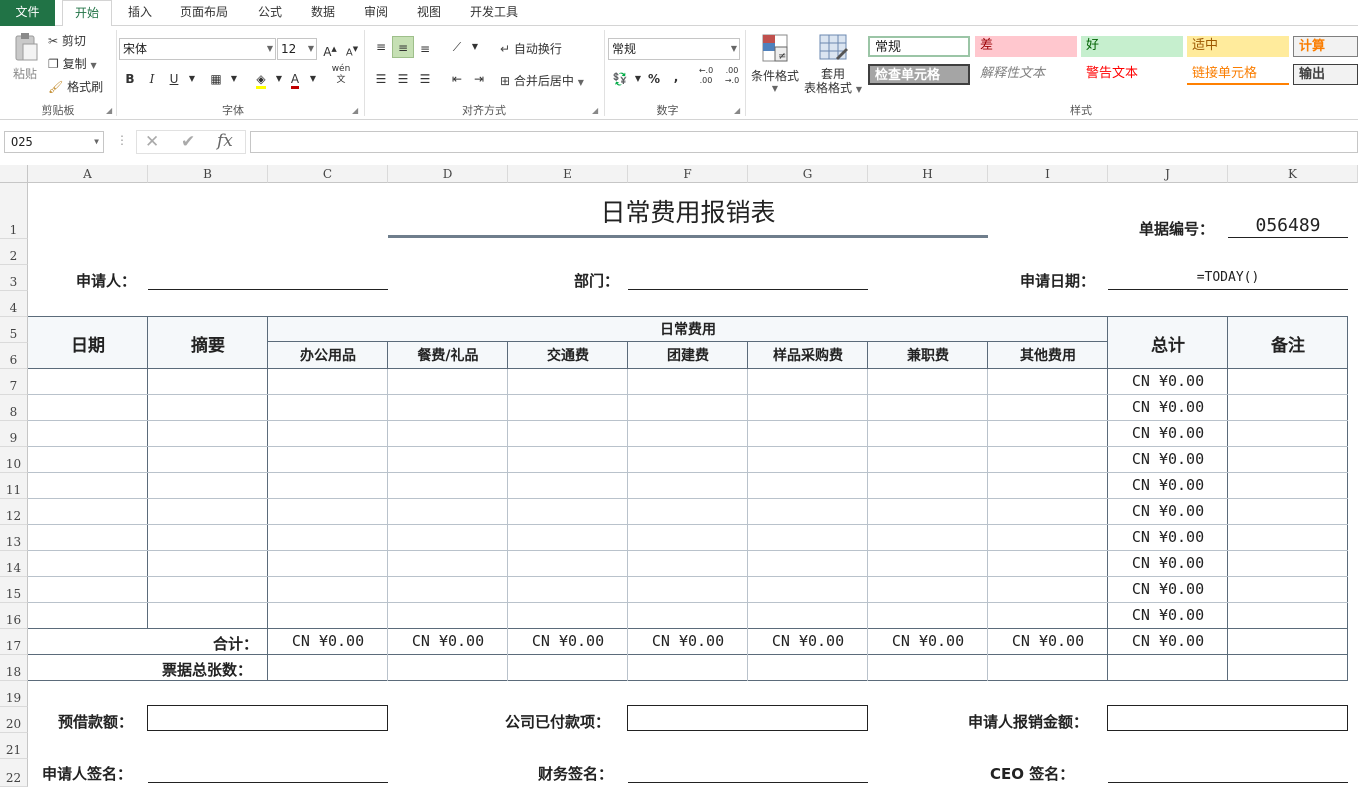  I want to click on row-header: 13, so click(14, 538).